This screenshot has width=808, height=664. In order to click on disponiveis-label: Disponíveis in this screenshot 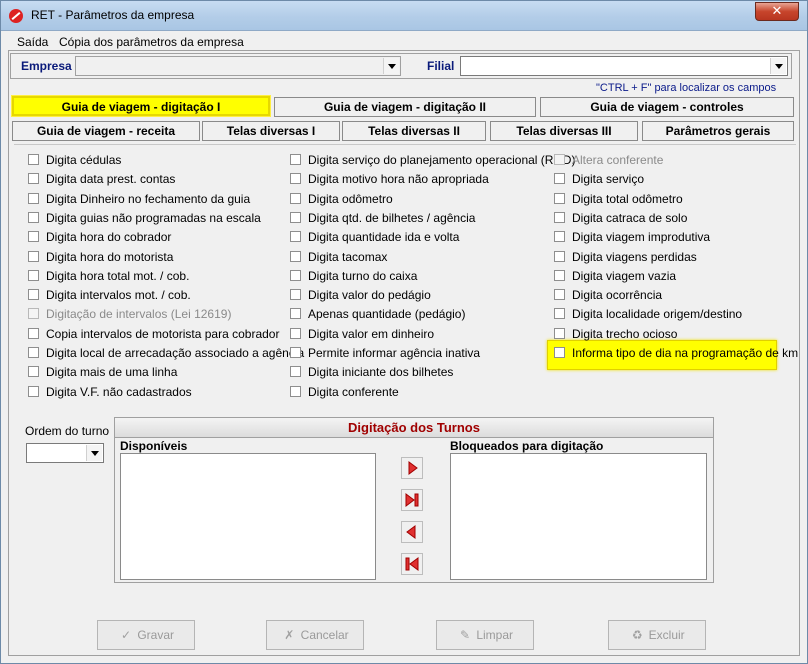, I will do `click(154, 446)`.